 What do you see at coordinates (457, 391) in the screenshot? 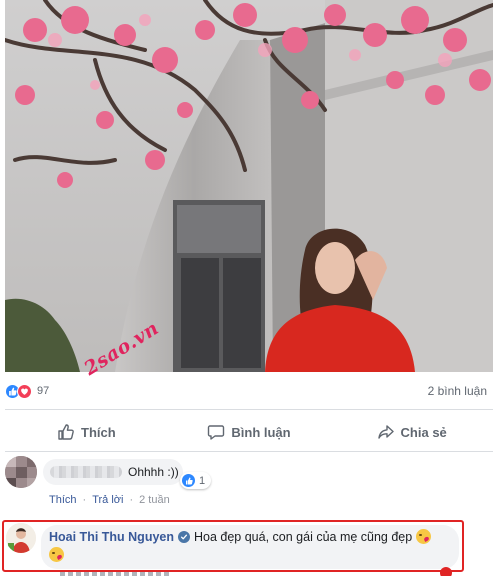
I see `comments-count: 2 bình luận` at bounding box center [457, 391].